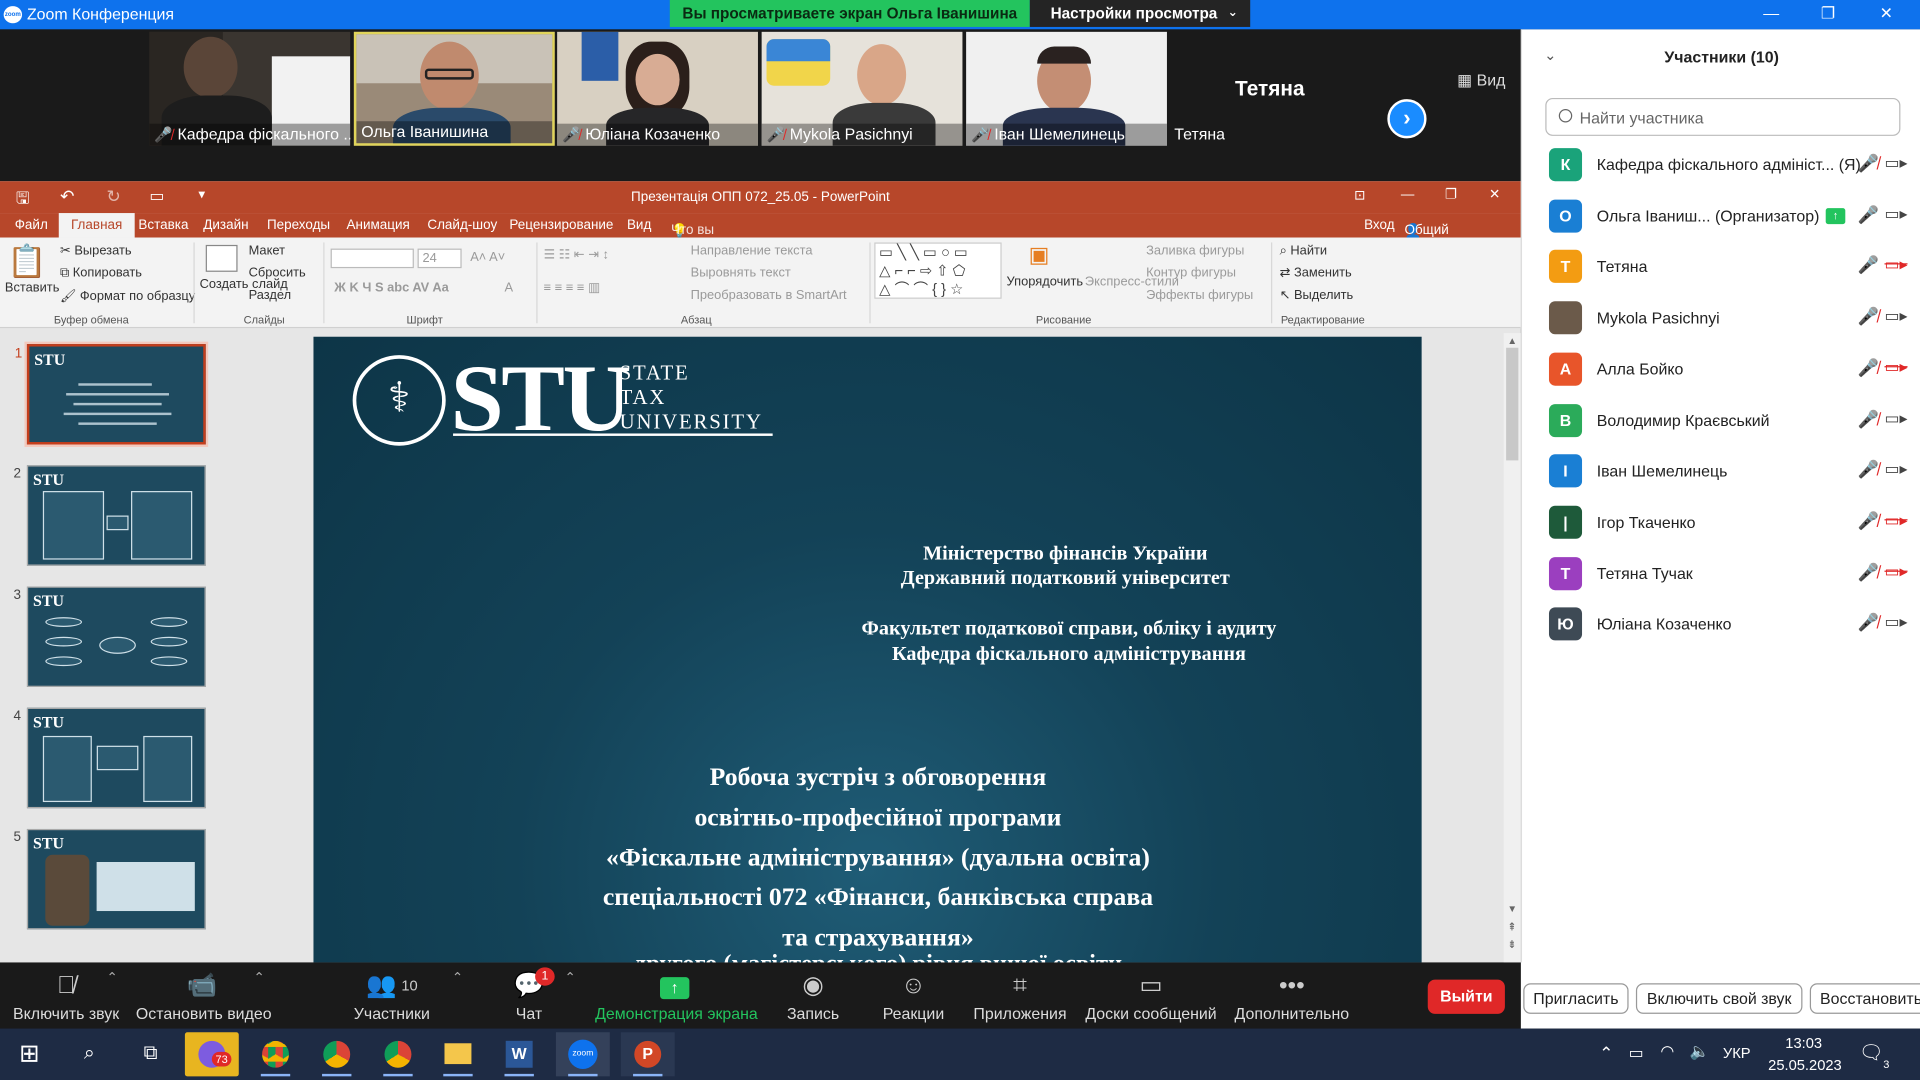  I want to click on record-button: ◉ Запись, so click(813, 995).